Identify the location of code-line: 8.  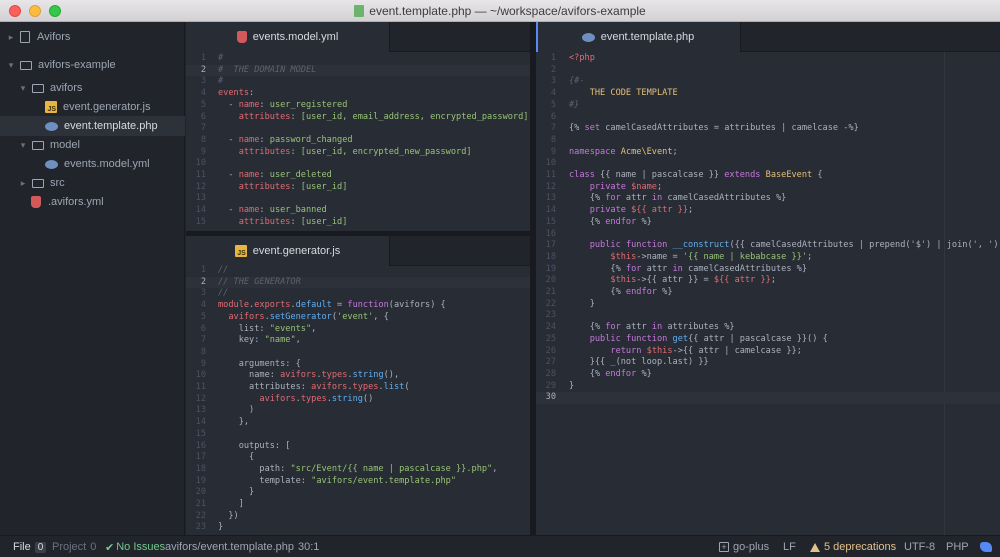
(358, 353).